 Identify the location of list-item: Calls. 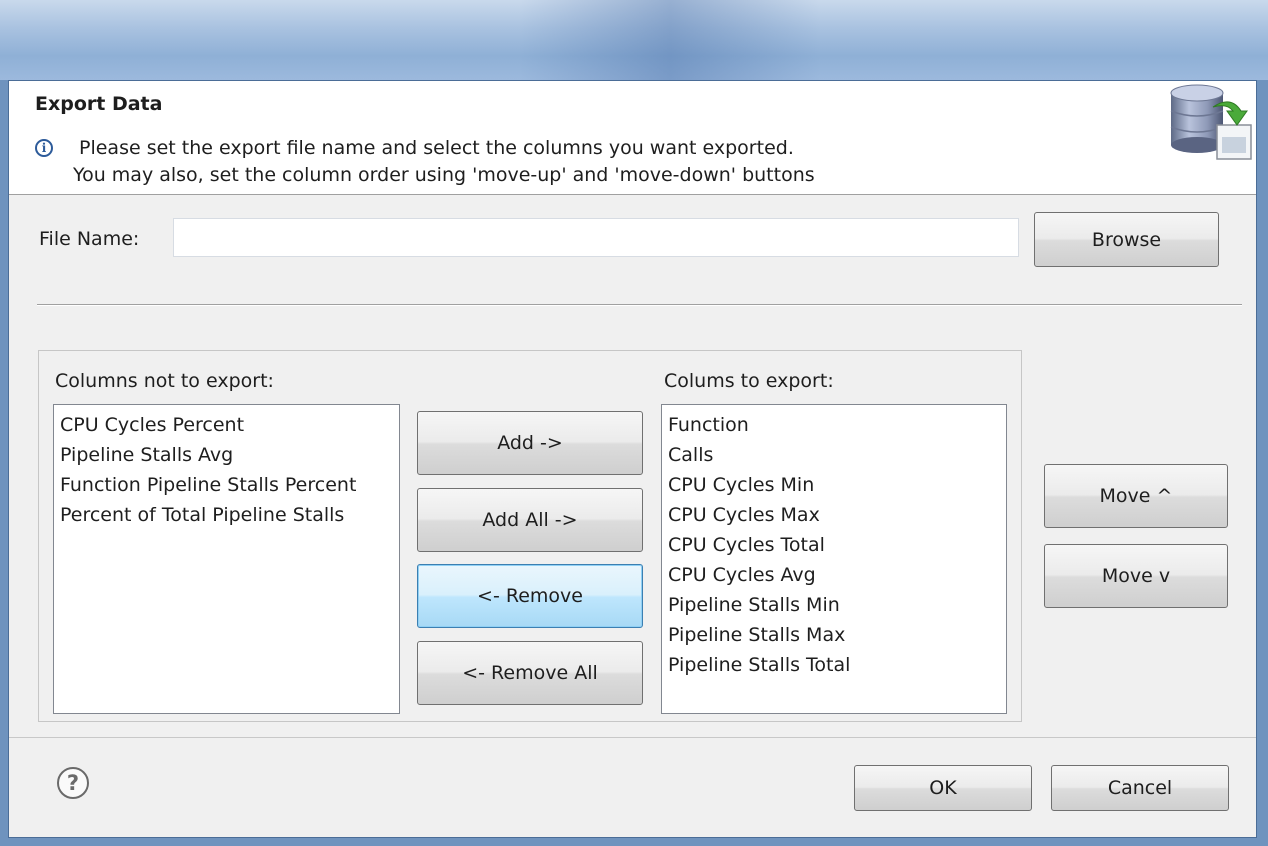
(834, 456).